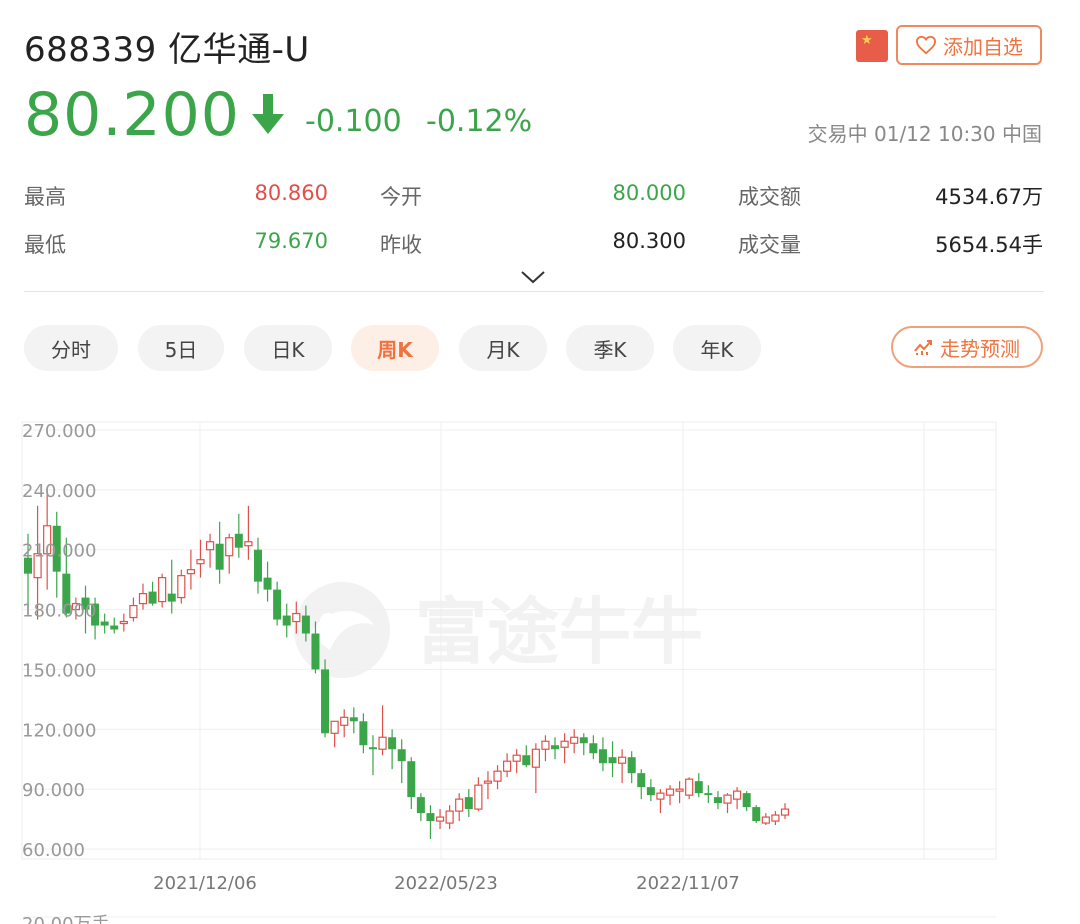 This screenshot has height=924, width=1080. I want to click on prev-close-label: 昨收, so click(401, 245).